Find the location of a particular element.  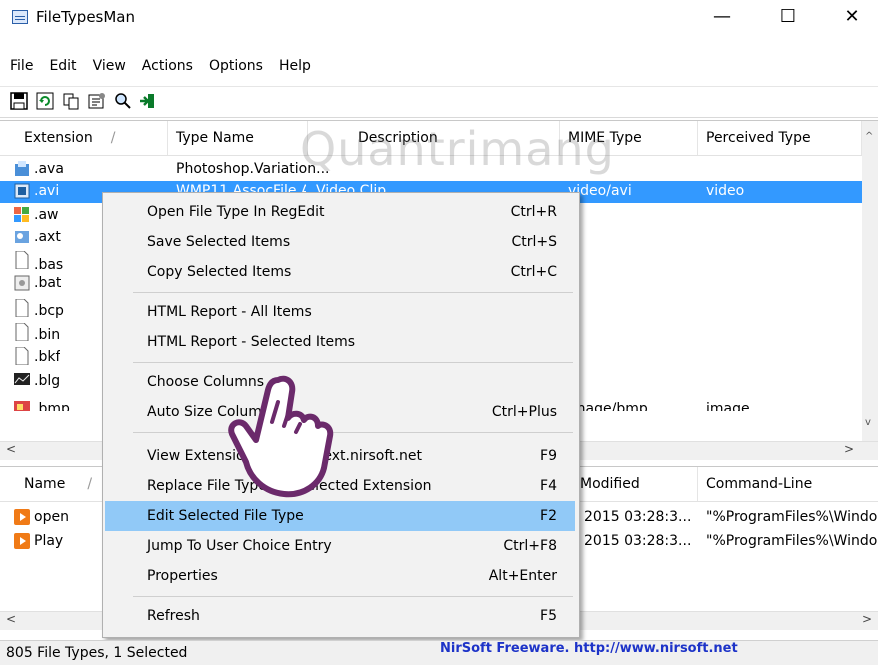

cell-perceived-type: video is located at coordinates (725, 191).